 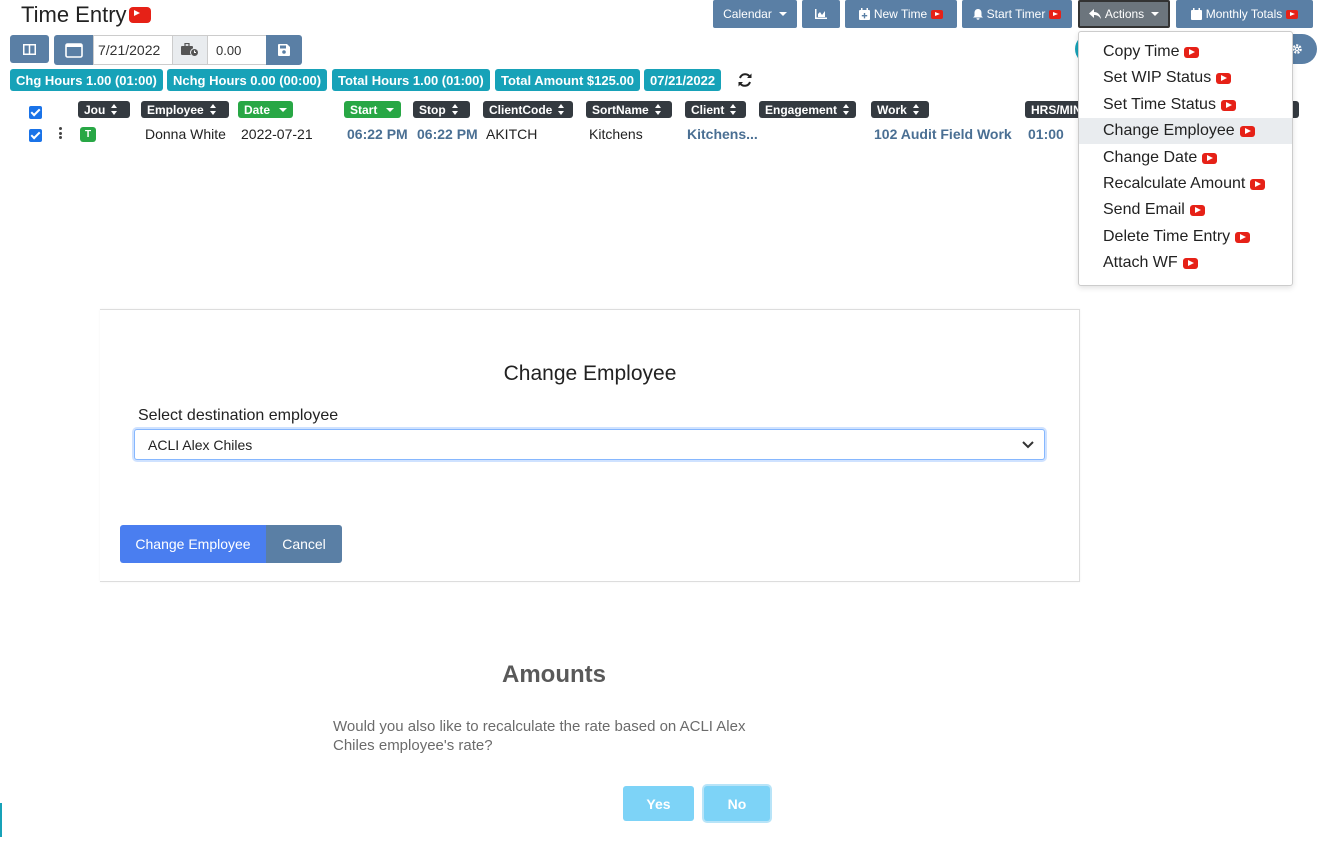 I want to click on actions-button: Actions, so click(x=1124, y=14).